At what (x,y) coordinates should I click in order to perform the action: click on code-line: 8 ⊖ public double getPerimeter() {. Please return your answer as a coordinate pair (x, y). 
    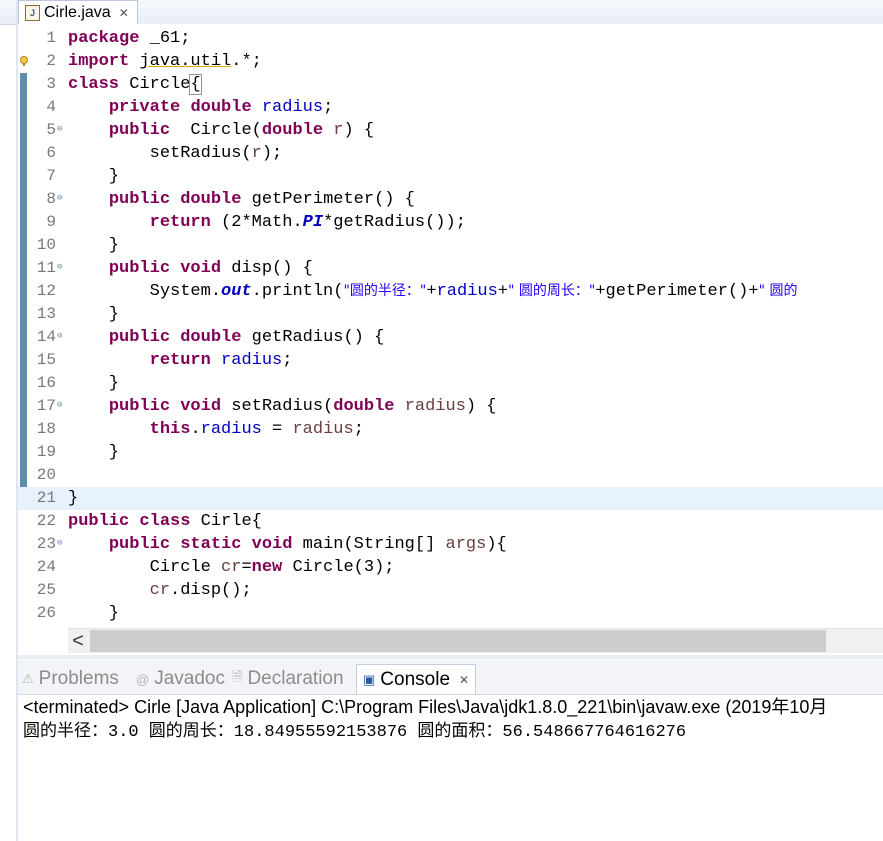
    Looking at the image, I should click on (450, 199).